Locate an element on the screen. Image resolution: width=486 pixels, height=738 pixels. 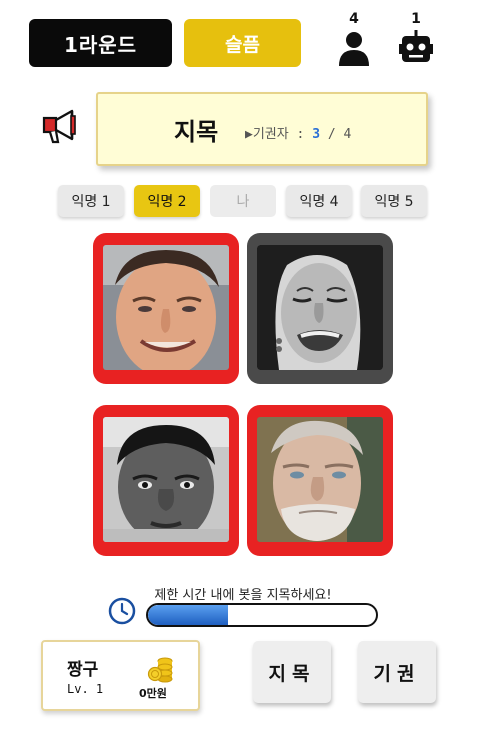
profile-name: 짱구 is located at coordinates (83, 670).